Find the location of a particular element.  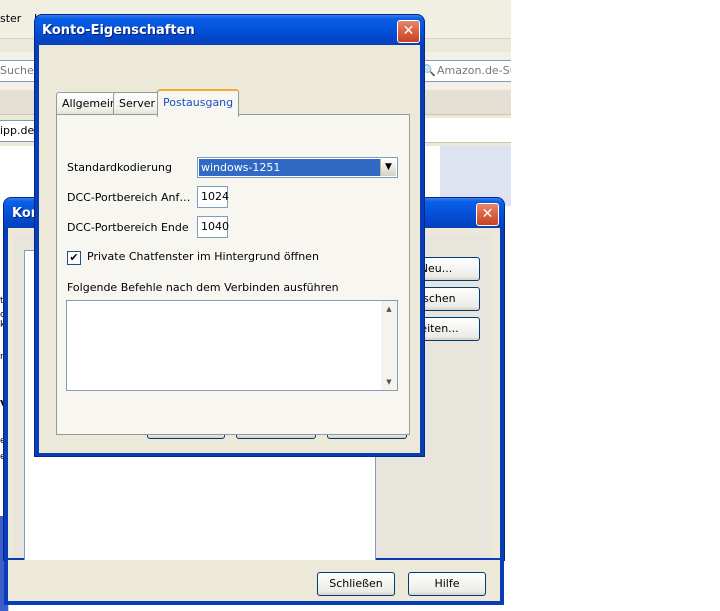

tab-postausgang: Postausgang is located at coordinates (198, 103).